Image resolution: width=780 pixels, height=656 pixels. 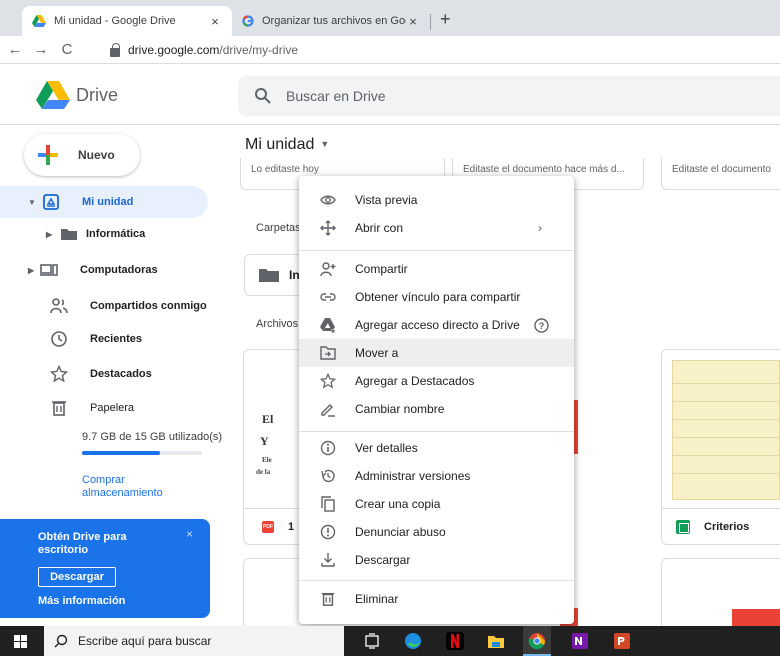 What do you see at coordinates (33, 202) in the screenshot?
I see `caret-down-icon: ▼` at bounding box center [33, 202].